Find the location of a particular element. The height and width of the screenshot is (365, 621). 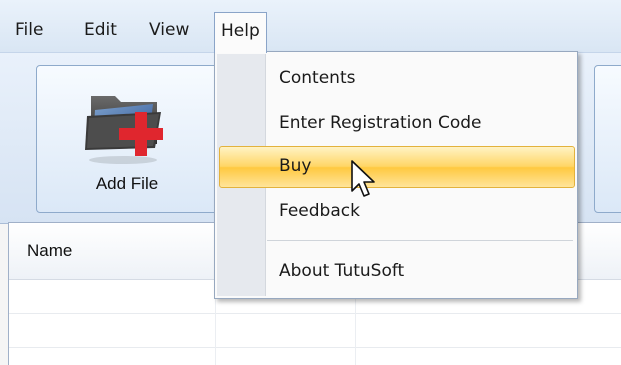

toolbar-button-partial is located at coordinates (607, 139).